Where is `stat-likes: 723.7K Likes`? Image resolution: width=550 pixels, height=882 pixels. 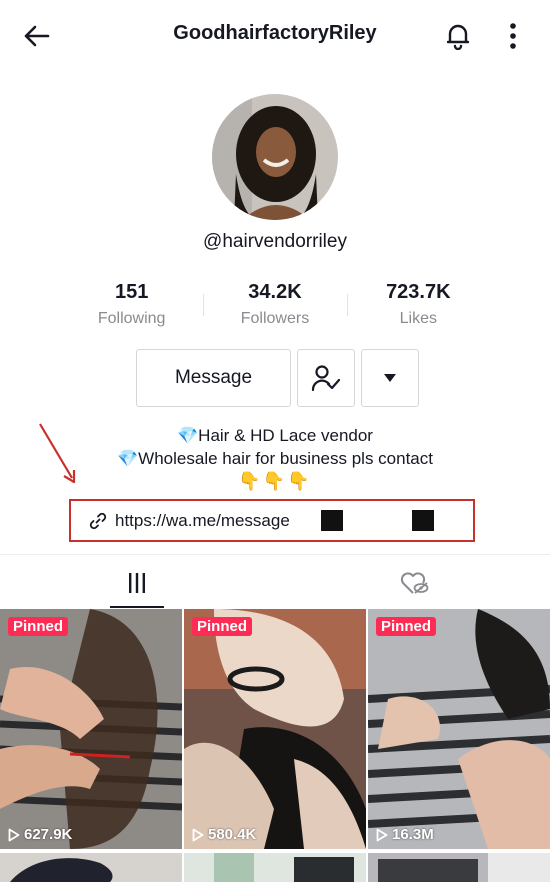 stat-likes: 723.7K Likes is located at coordinates (418, 310).